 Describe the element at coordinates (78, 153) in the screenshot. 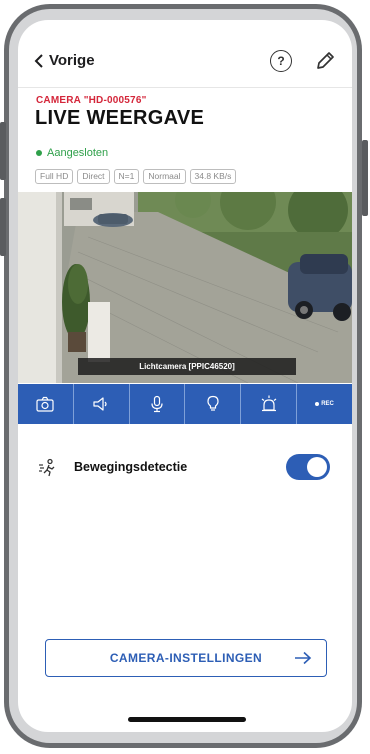

I see `status-text: Aangesloten` at that location.